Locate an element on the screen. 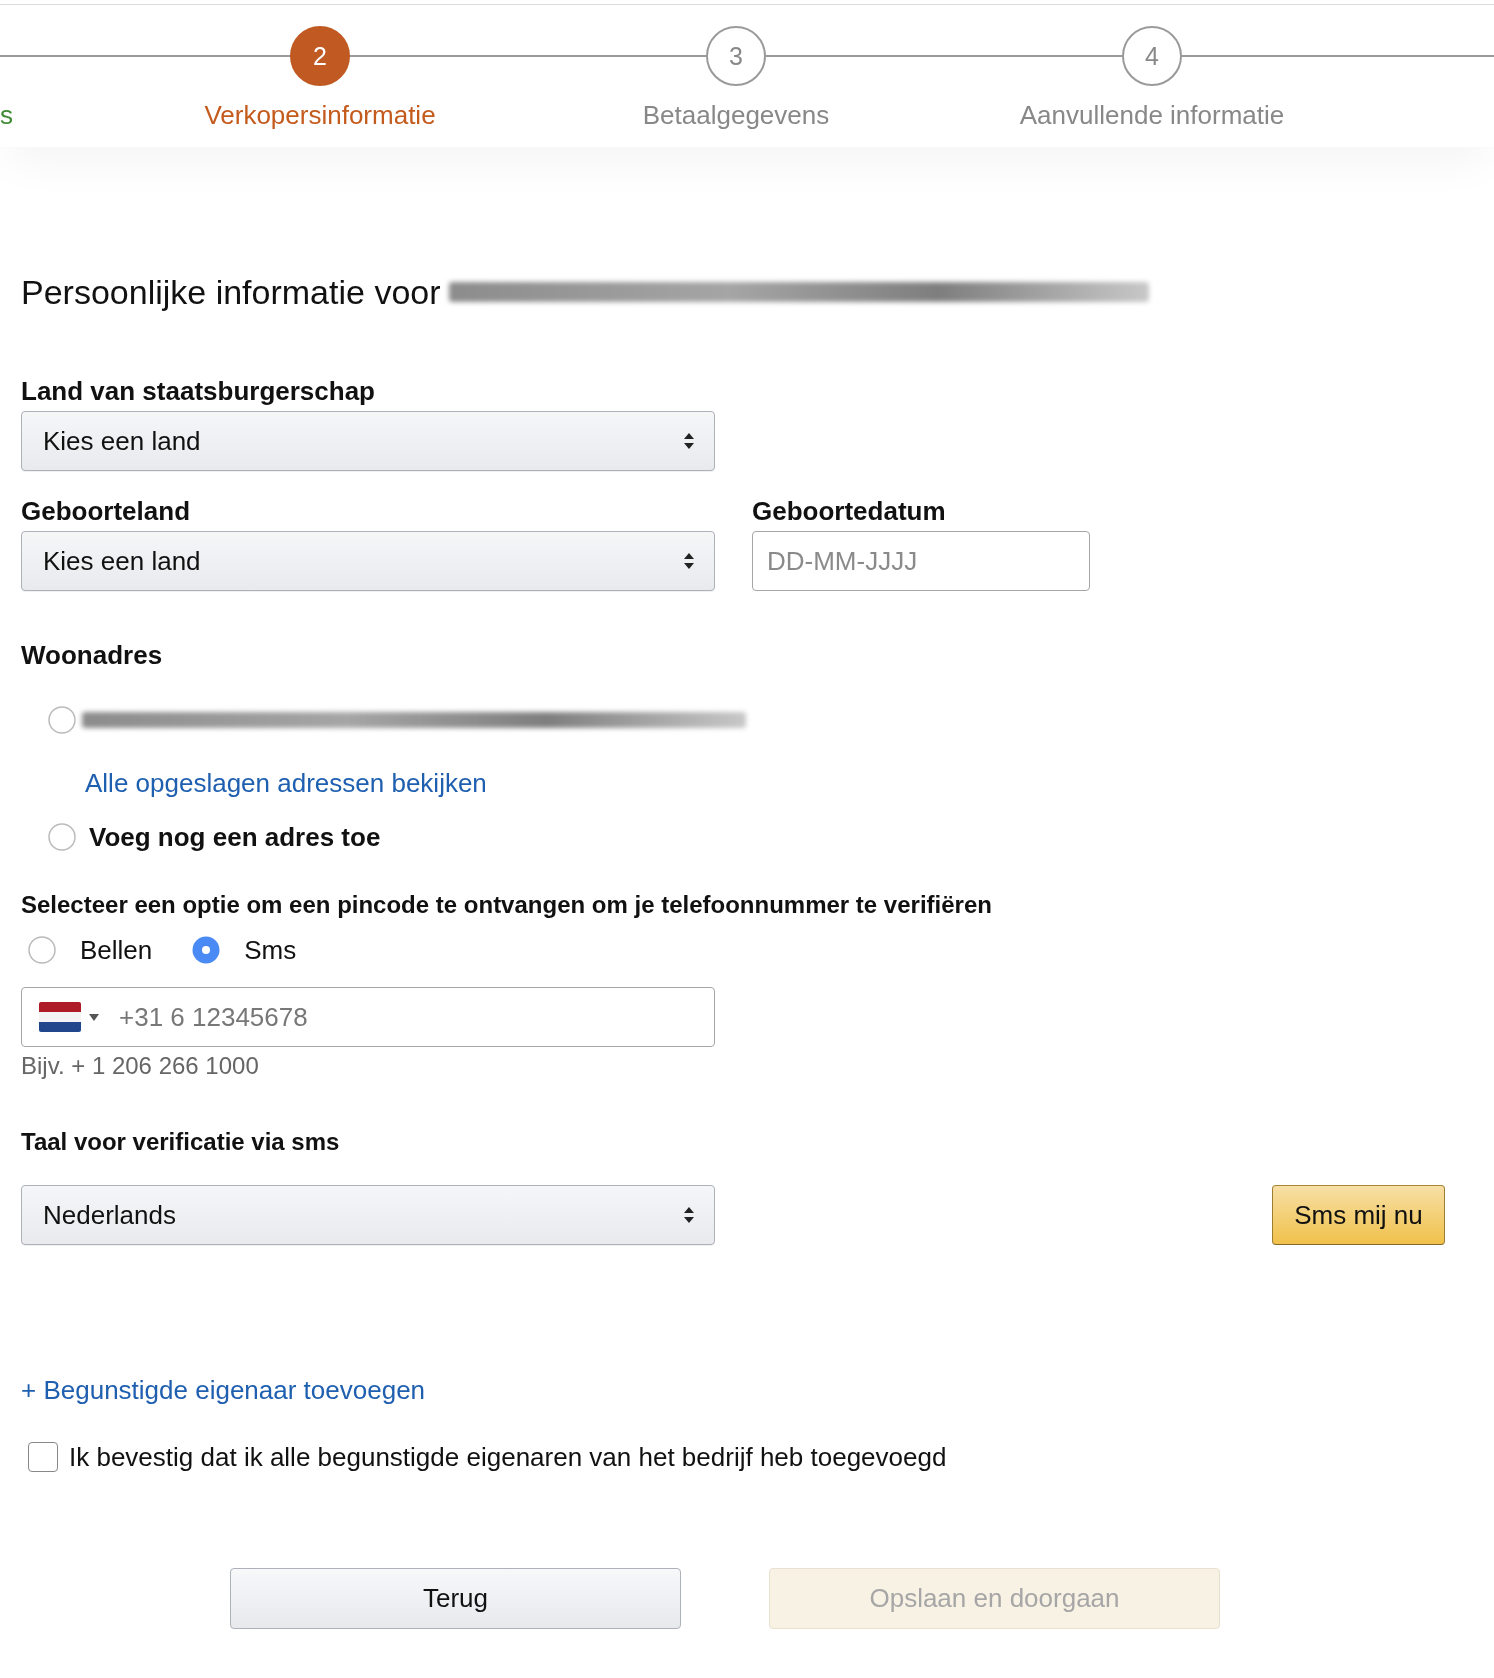  send-sms-button: Sms mij nu is located at coordinates (1358, 1215).